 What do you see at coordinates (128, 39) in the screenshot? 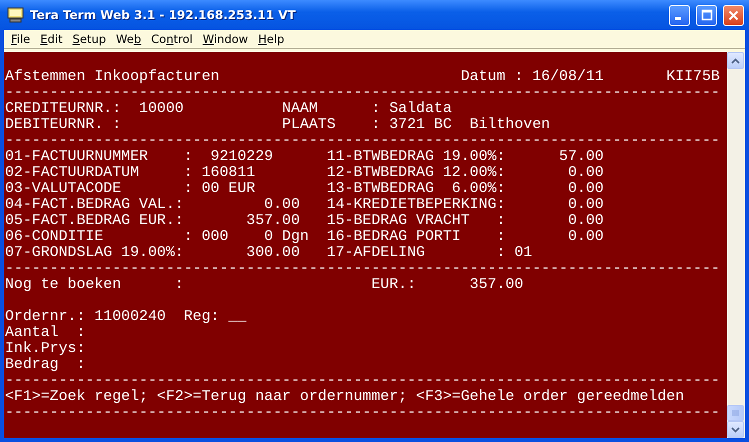
I see `menu-item: Web` at bounding box center [128, 39].